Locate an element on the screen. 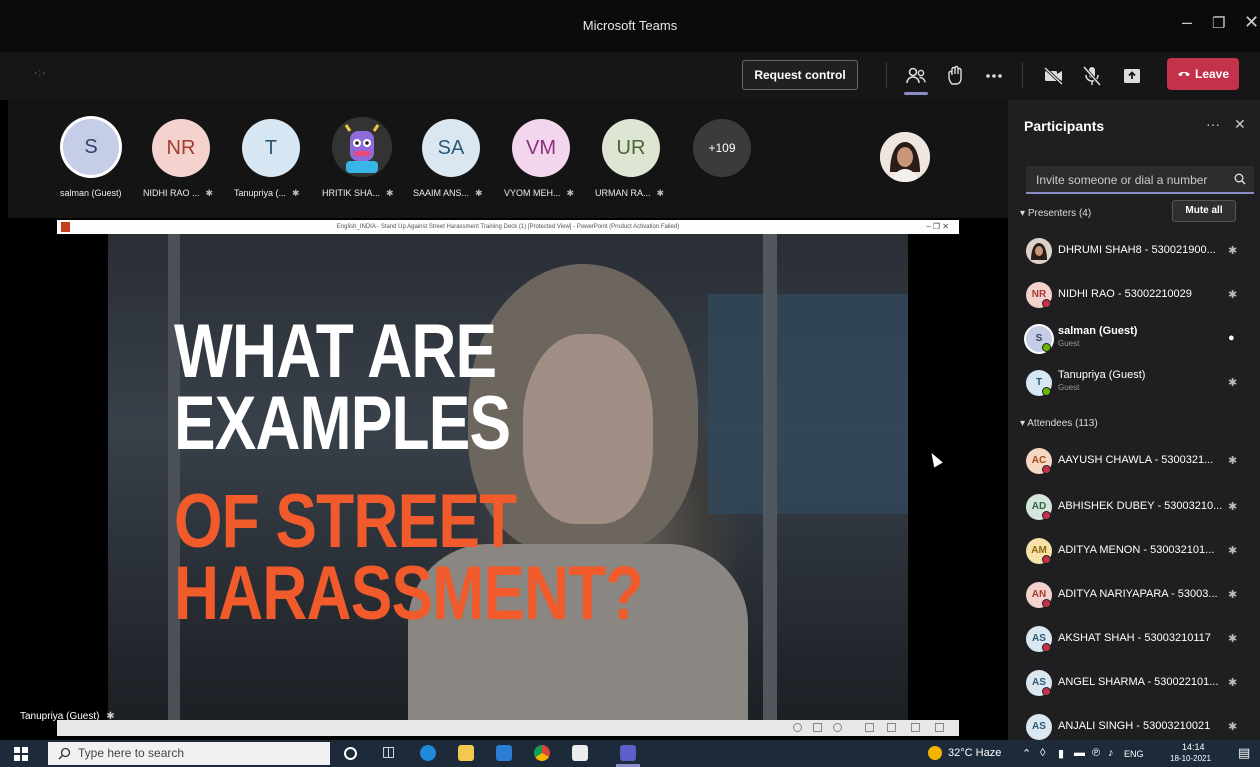 The height and width of the screenshot is (767, 1260). participant-avatar-saaim: SA is located at coordinates (451, 148).